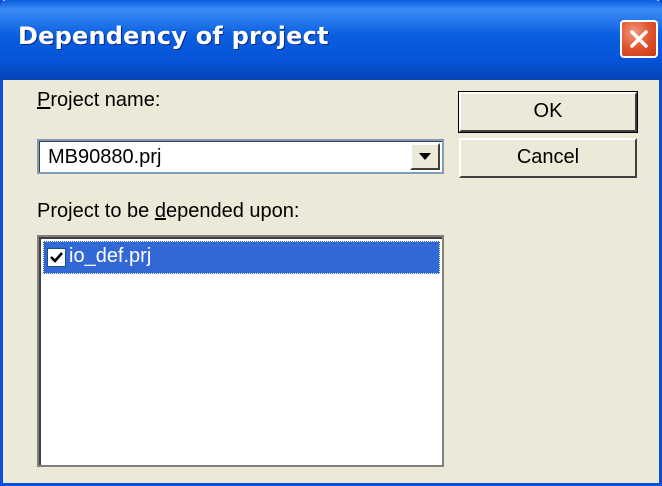  Describe the element at coordinates (173, 36) in the screenshot. I see `window-title: Dependency of project` at that location.